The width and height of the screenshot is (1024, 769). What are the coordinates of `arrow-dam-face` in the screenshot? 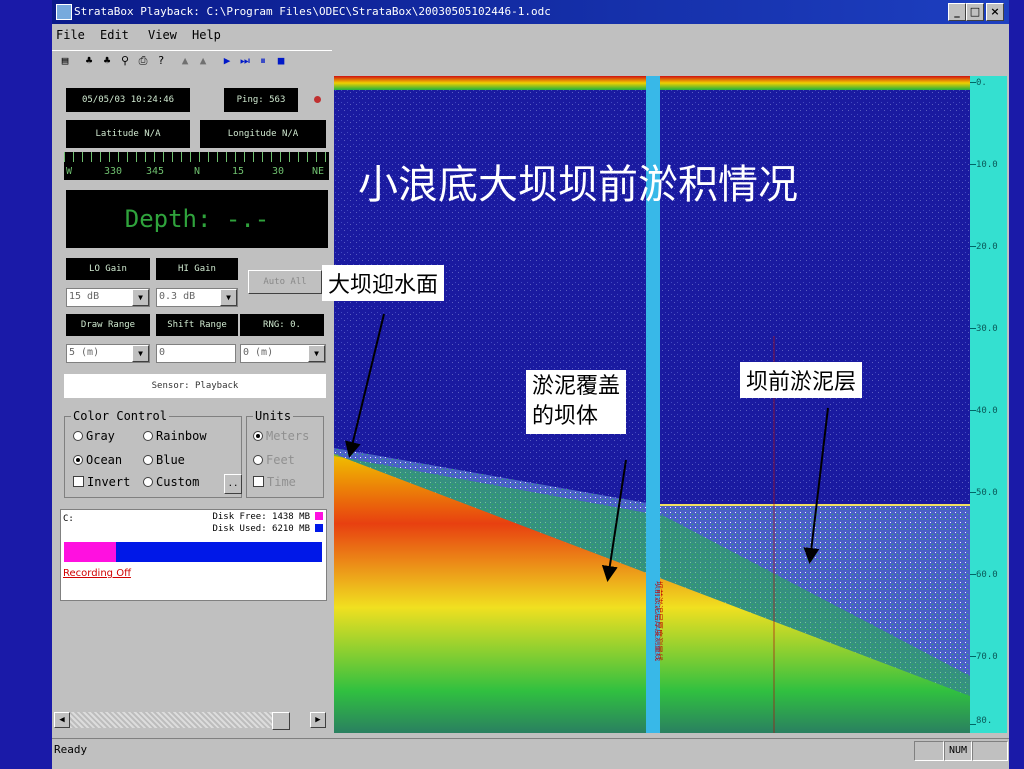 It's located at (365, 385).